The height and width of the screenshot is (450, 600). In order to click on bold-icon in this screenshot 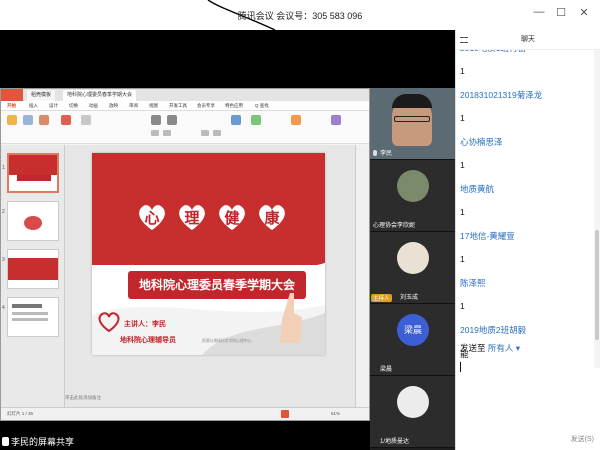, I will do `click(156, 120)`.